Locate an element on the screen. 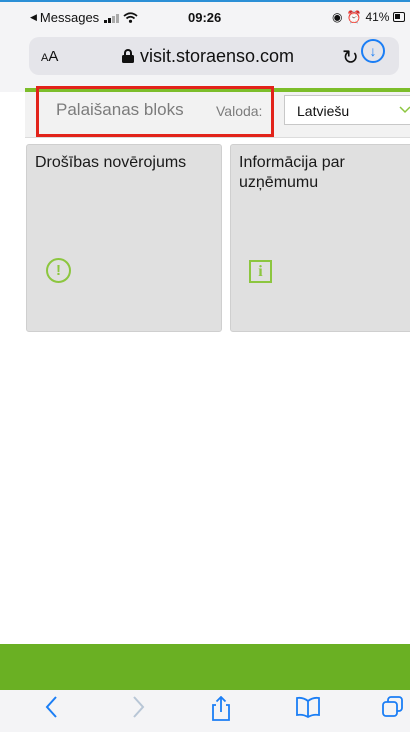 This screenshot has height=732, width=410. battery-percent: 41% is located at coordinates (377, 17).